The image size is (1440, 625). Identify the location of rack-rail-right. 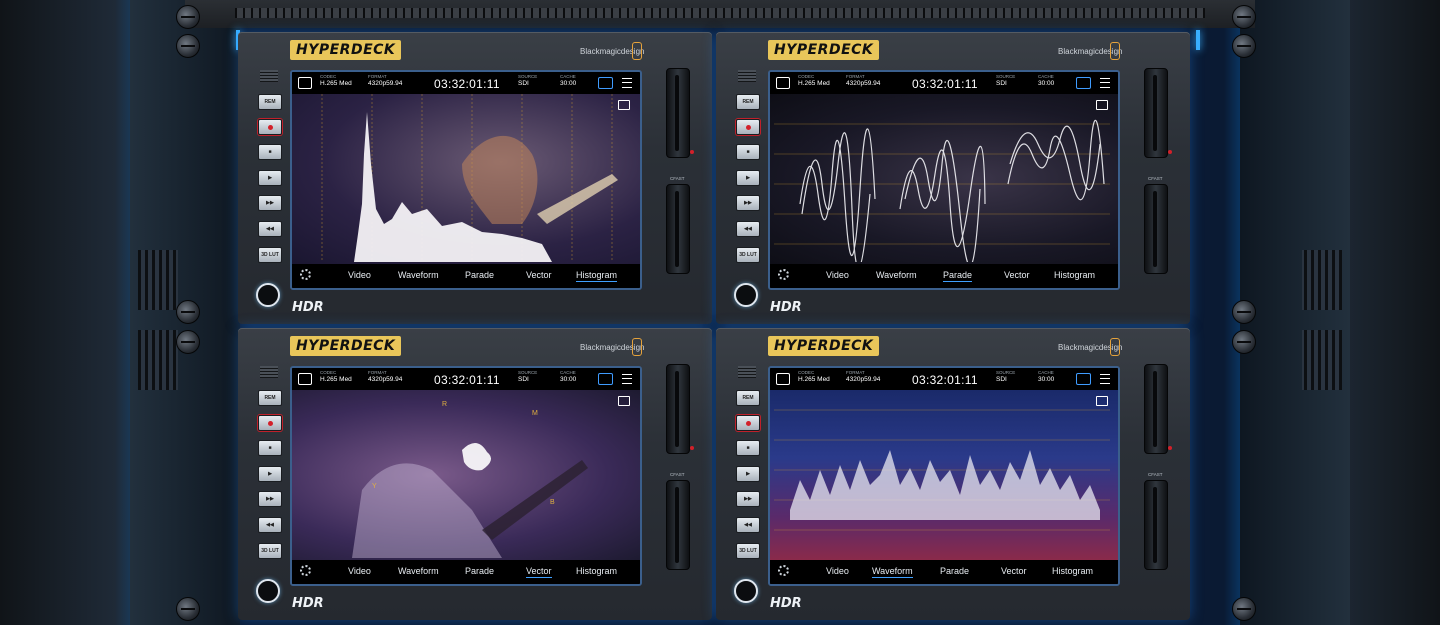
(1295, 312).